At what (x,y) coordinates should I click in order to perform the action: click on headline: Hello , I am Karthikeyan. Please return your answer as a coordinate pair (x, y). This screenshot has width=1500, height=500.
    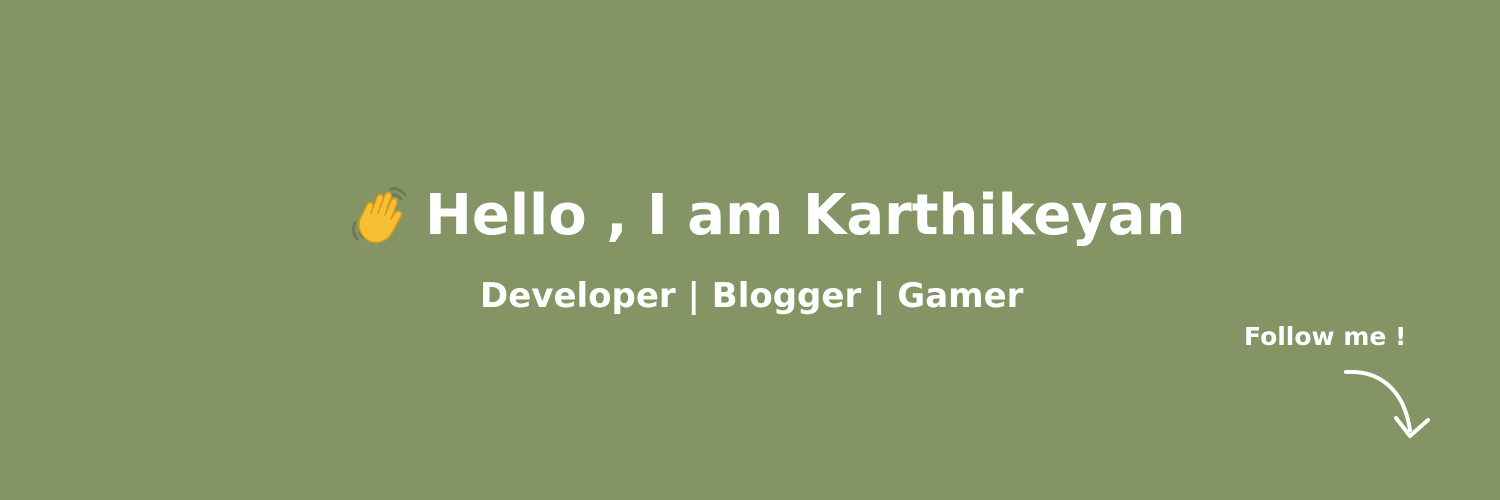
    Looking at the image, I should click on (766, 216).